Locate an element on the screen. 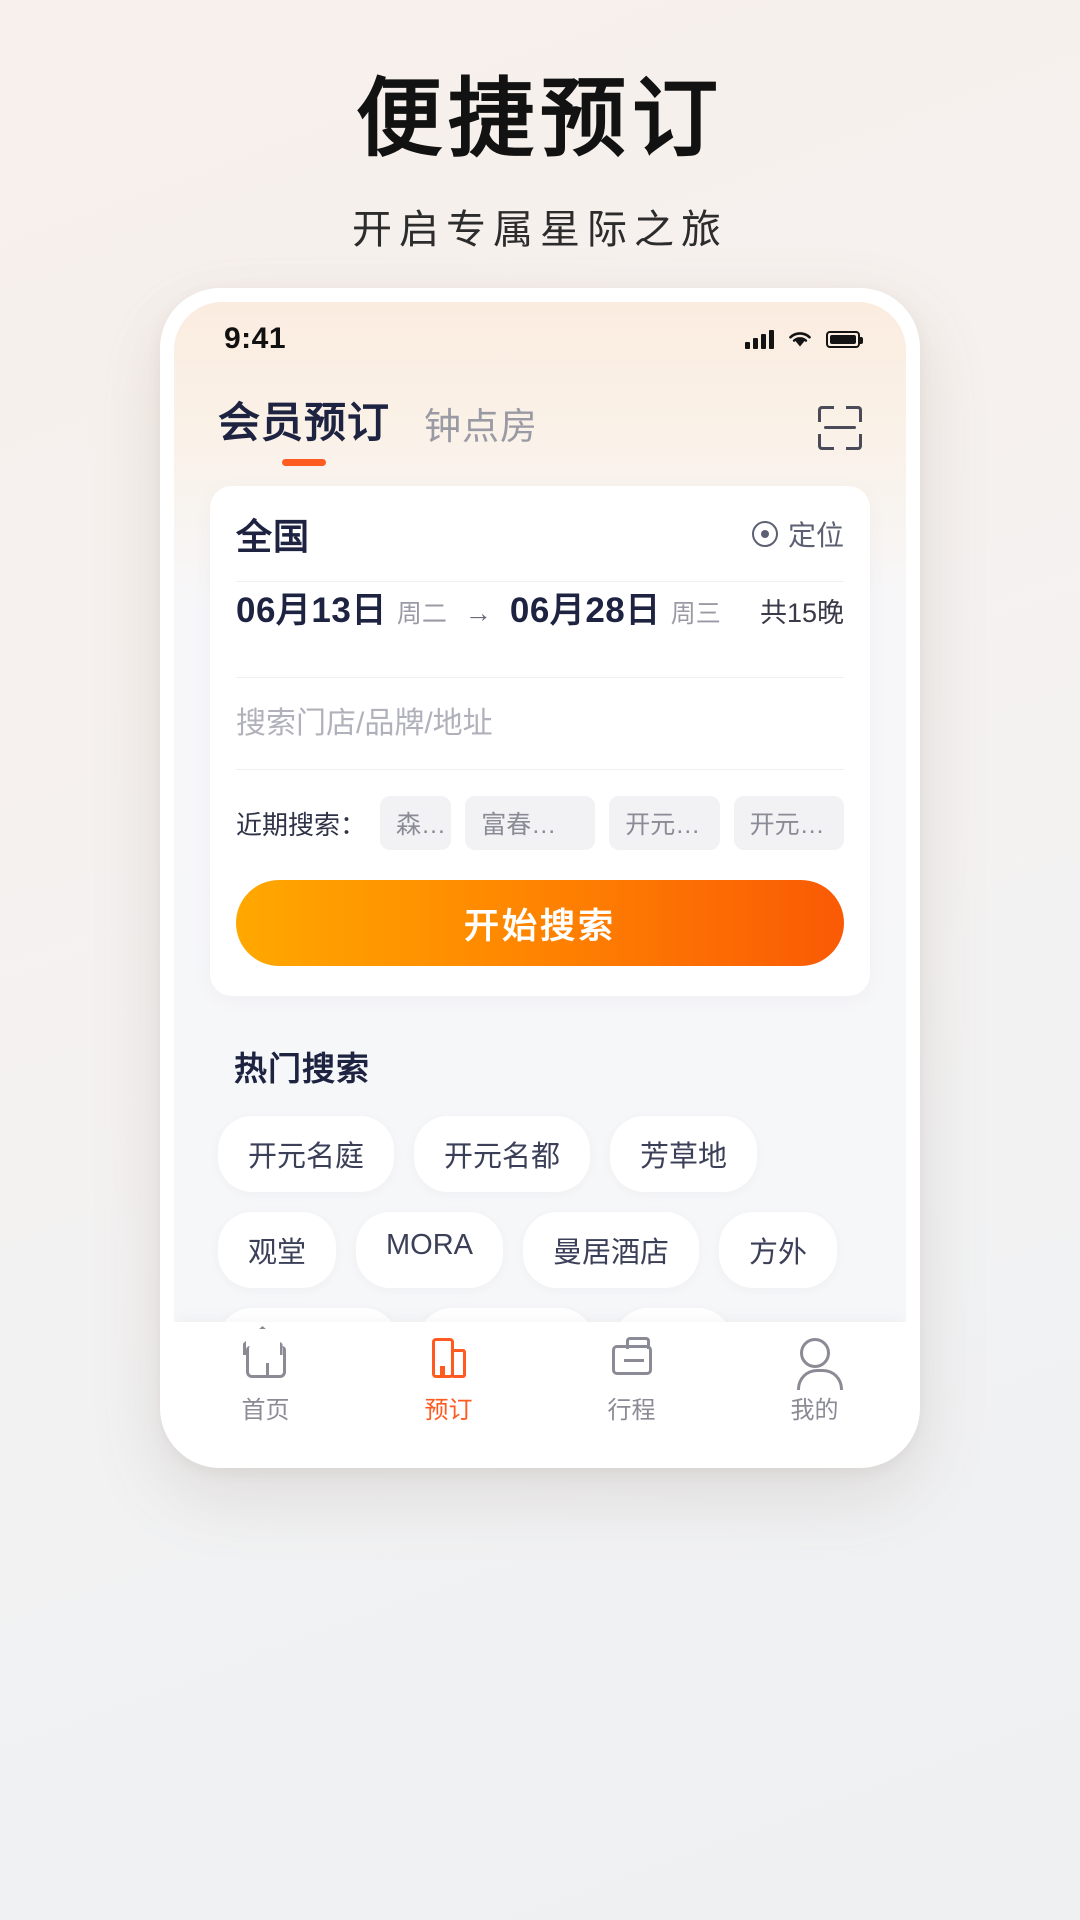  tabbar-item-booking: 预订 is located at coordinates (448, 1380).